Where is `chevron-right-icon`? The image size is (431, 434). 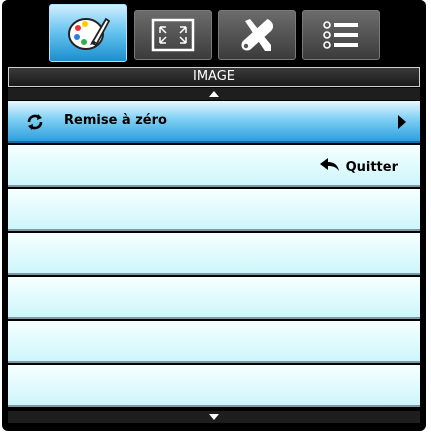 chevron-right-icon is located at coordinates (402, 122).